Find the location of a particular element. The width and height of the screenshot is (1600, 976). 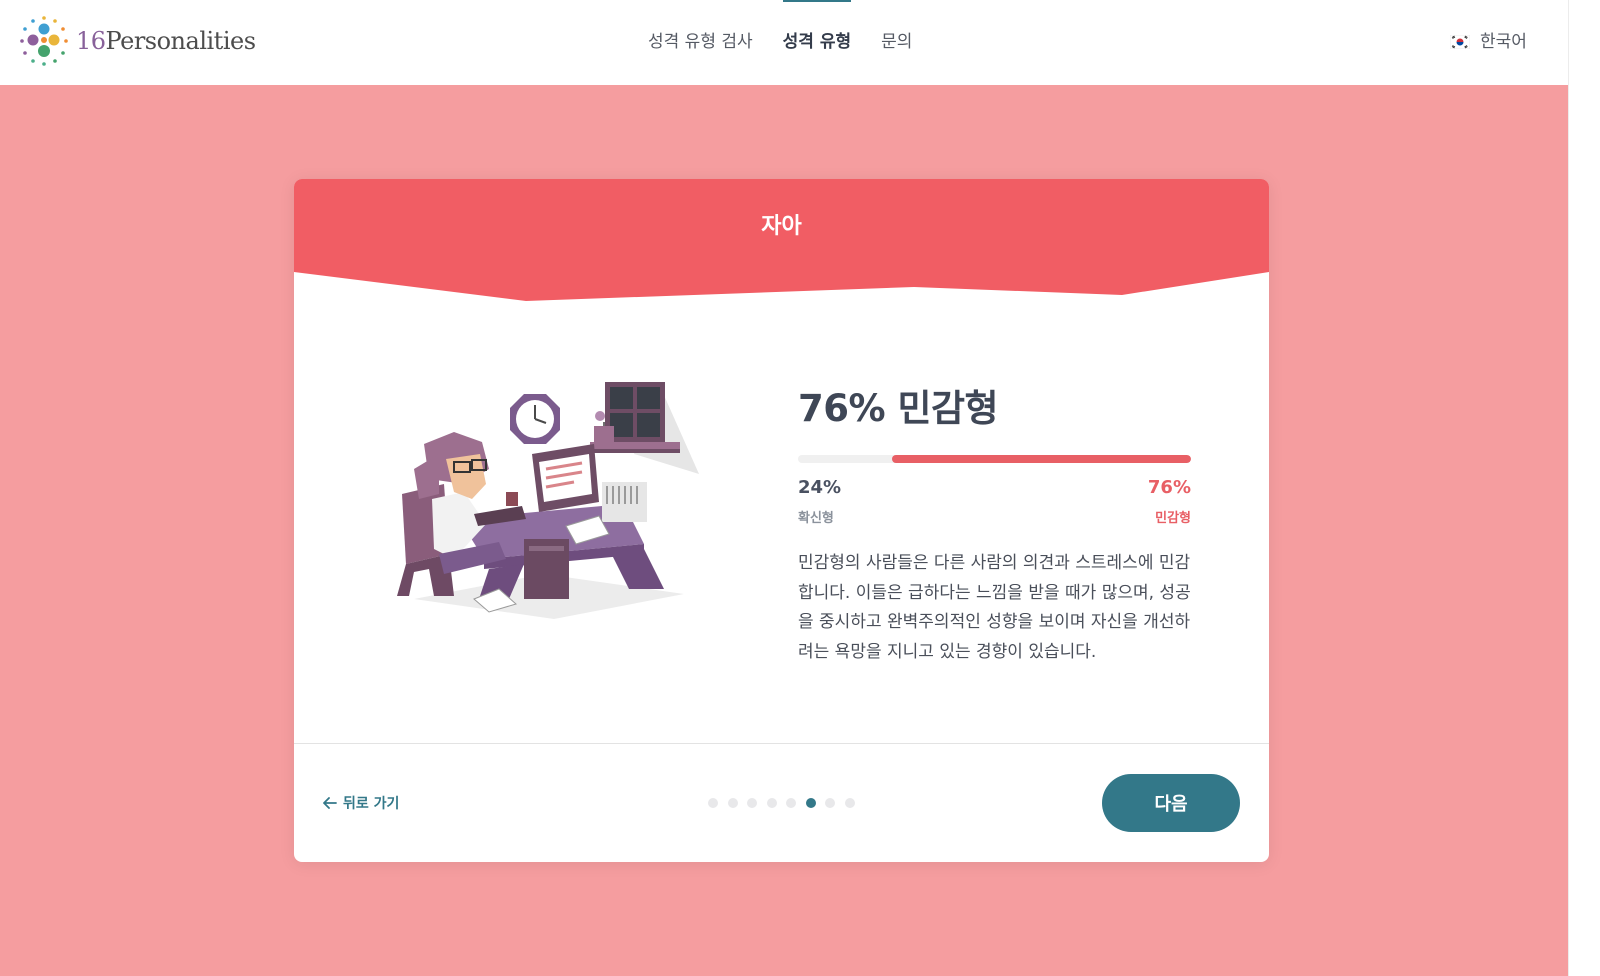

logo: 16Personalities is located at coordinates (137, 41).